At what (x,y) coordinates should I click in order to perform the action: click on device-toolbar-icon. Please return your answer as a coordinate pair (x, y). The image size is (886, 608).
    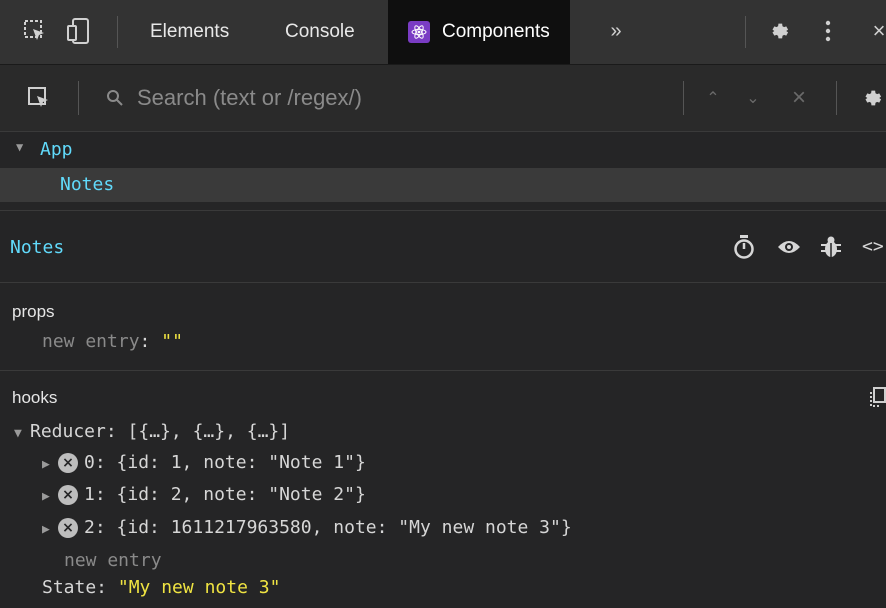
    Looking at the image, I should click on (79, 31).